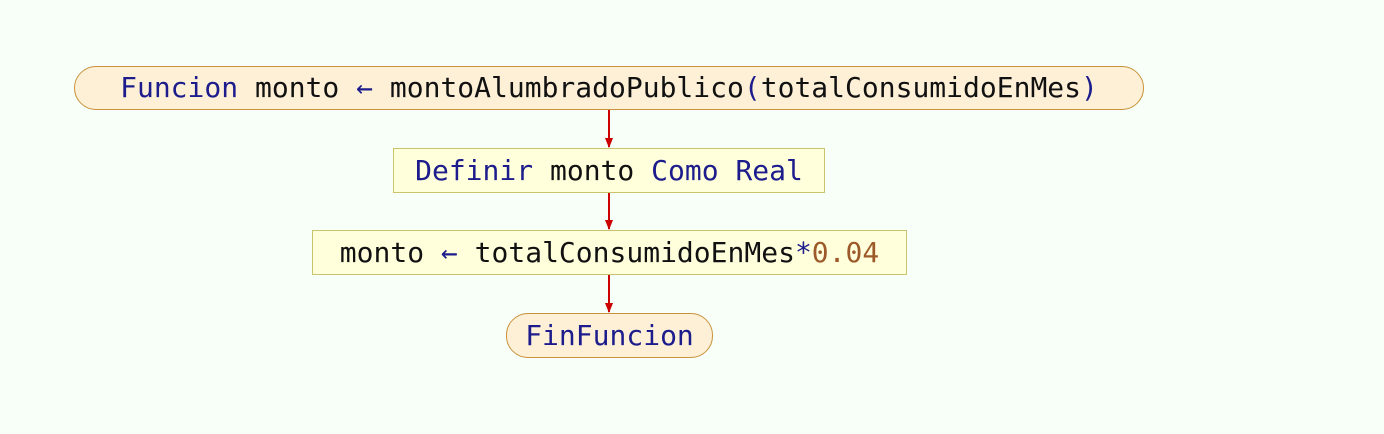 The image size is (1384, 434). I want to click on multiply-operator: *, so click(803, 252).